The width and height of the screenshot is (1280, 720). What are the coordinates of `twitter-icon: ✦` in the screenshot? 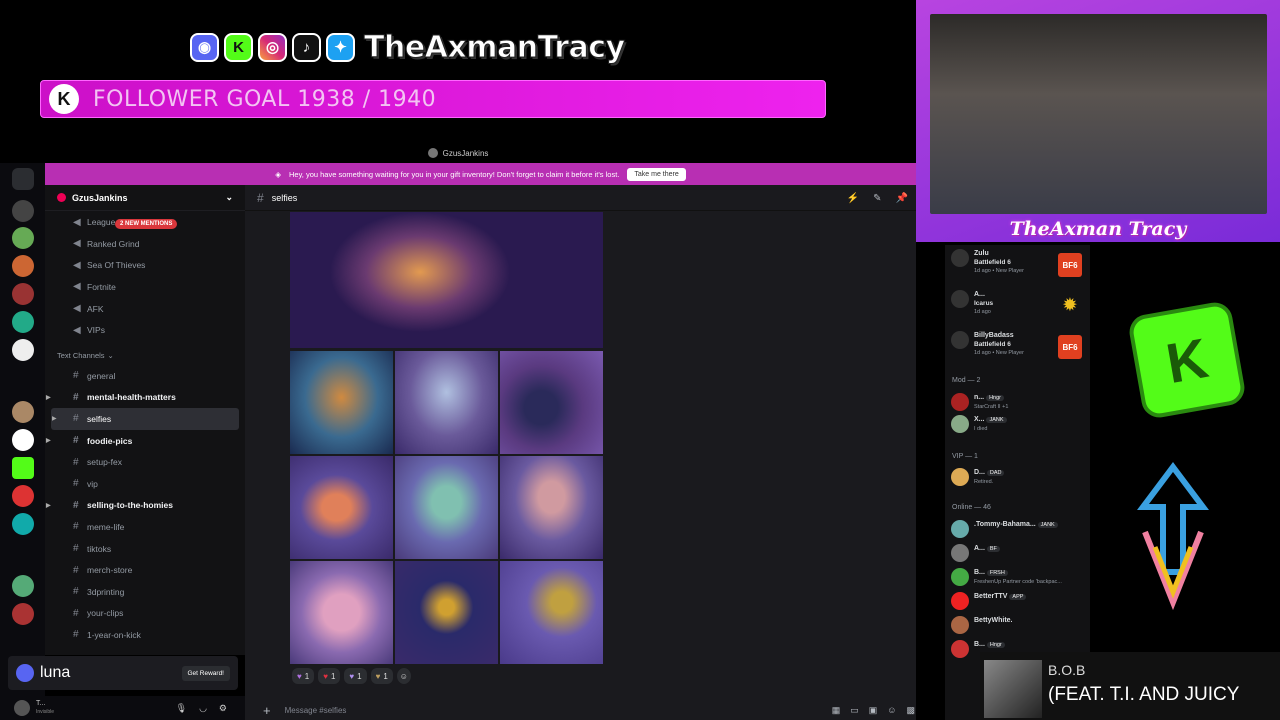 It's located at (340, 47).